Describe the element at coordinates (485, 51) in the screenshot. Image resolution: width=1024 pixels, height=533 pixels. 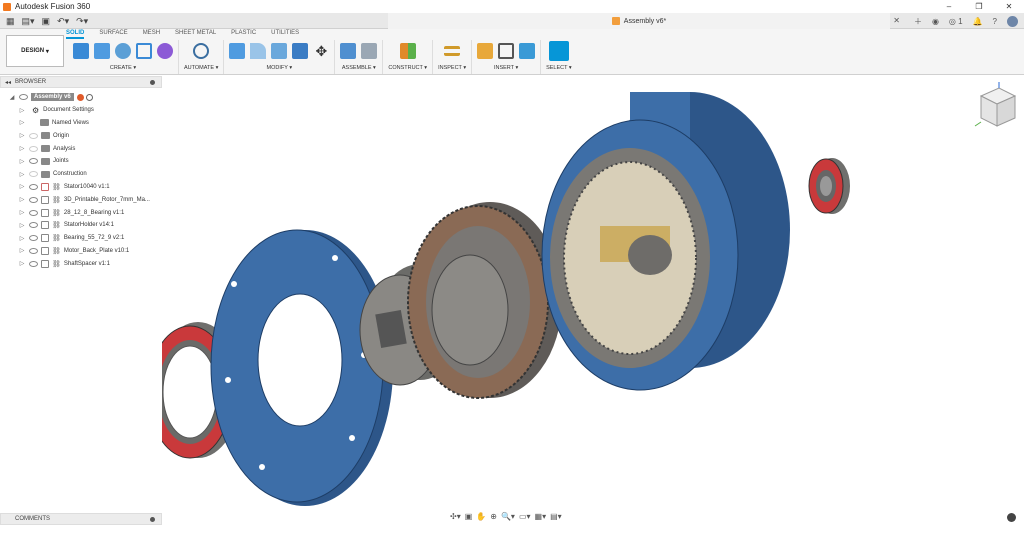
I see `insert-derive-icon` at that location.